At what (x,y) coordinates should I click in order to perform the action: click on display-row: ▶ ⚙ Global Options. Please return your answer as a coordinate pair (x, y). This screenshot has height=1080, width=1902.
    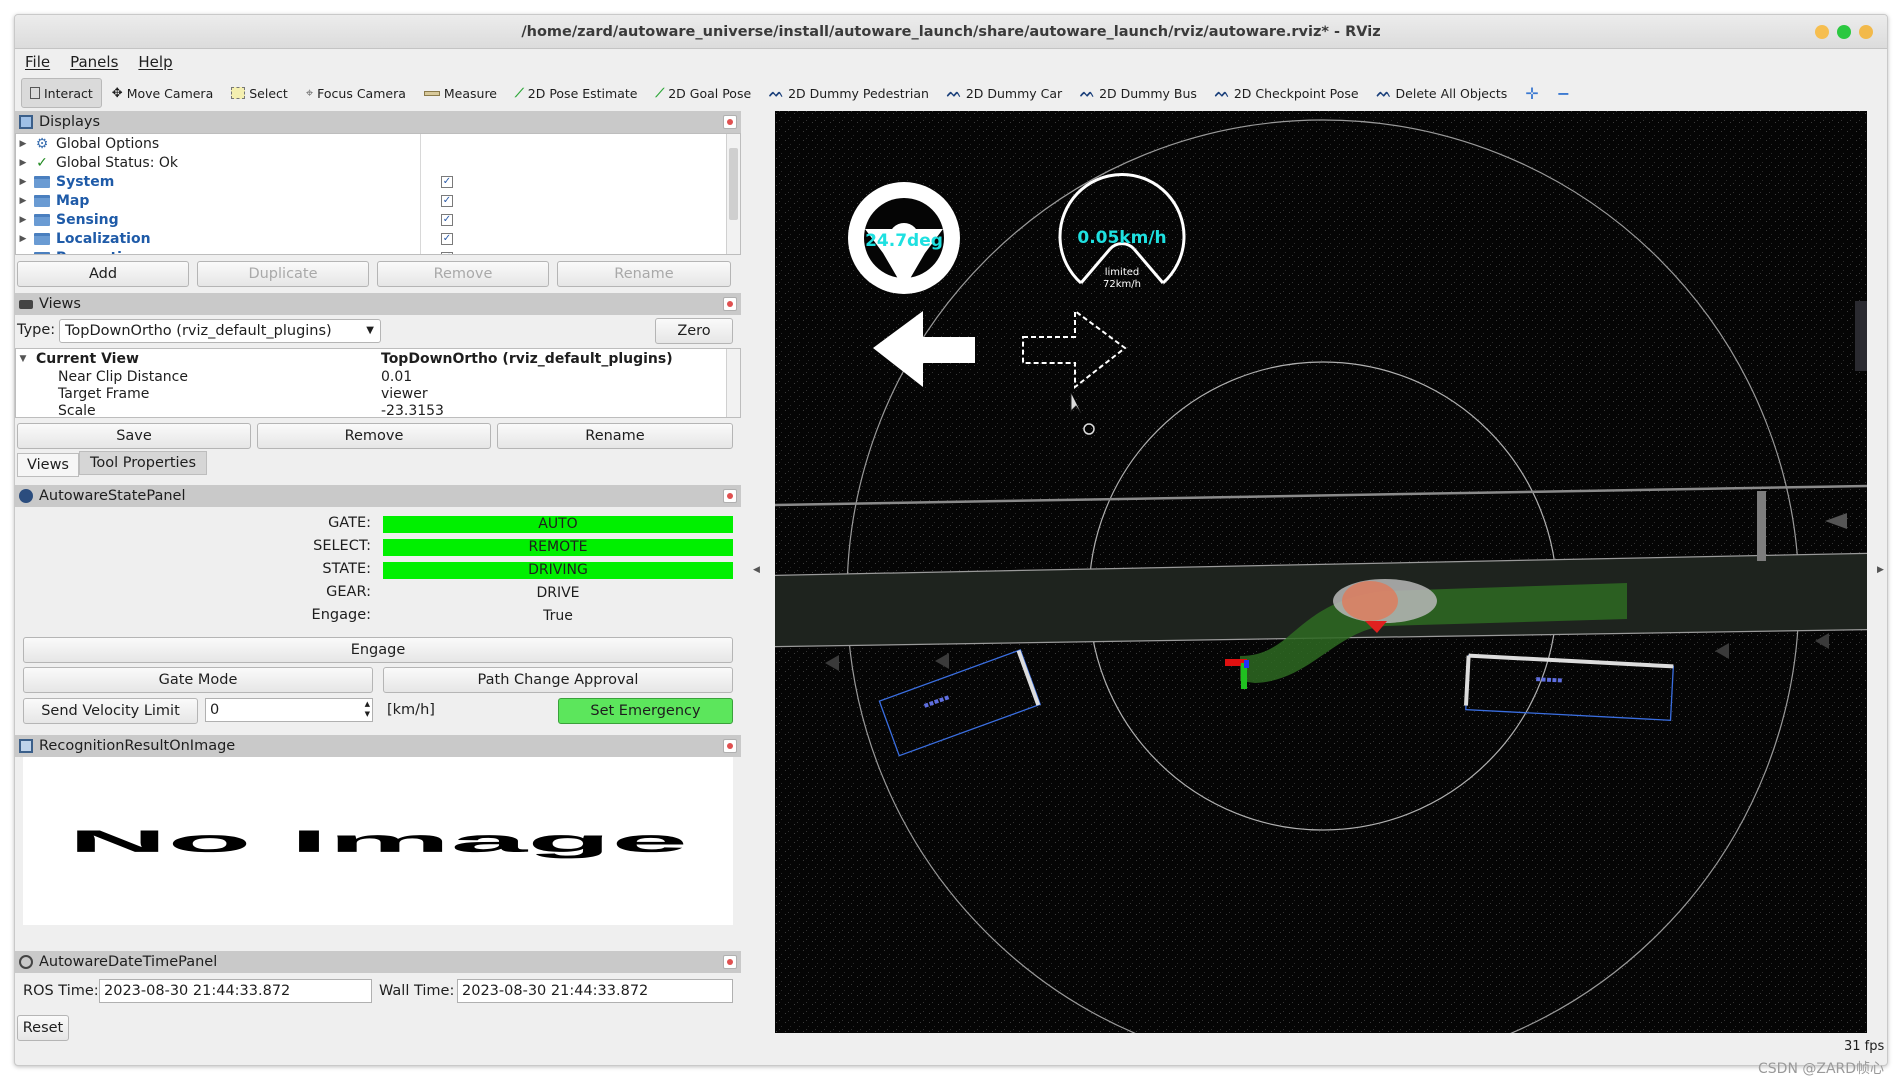
    Looking at the image, I should click on (366, 143).